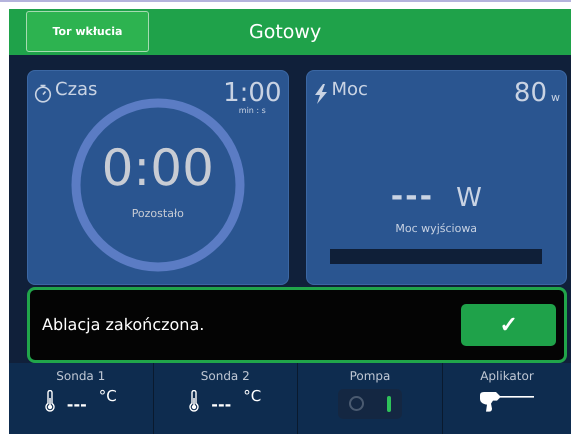 This screenshot has height=434, width=571. I want to click on card-title: Moc, so click(350, 89).